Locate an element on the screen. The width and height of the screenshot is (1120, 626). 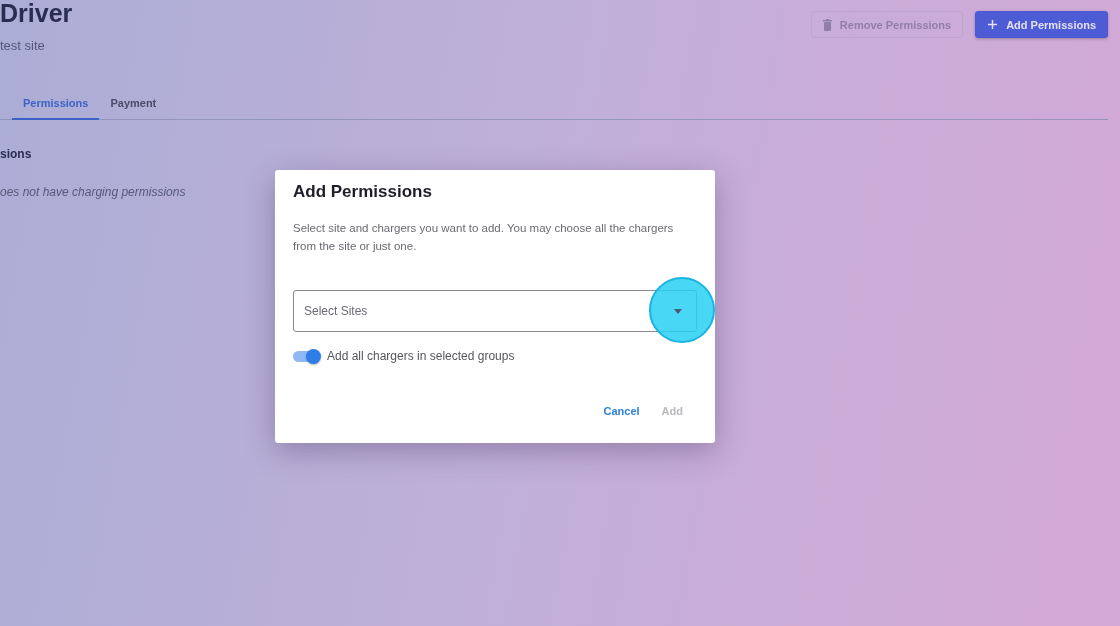
cancel-button: Cancel is located at coordinates (621, 411).